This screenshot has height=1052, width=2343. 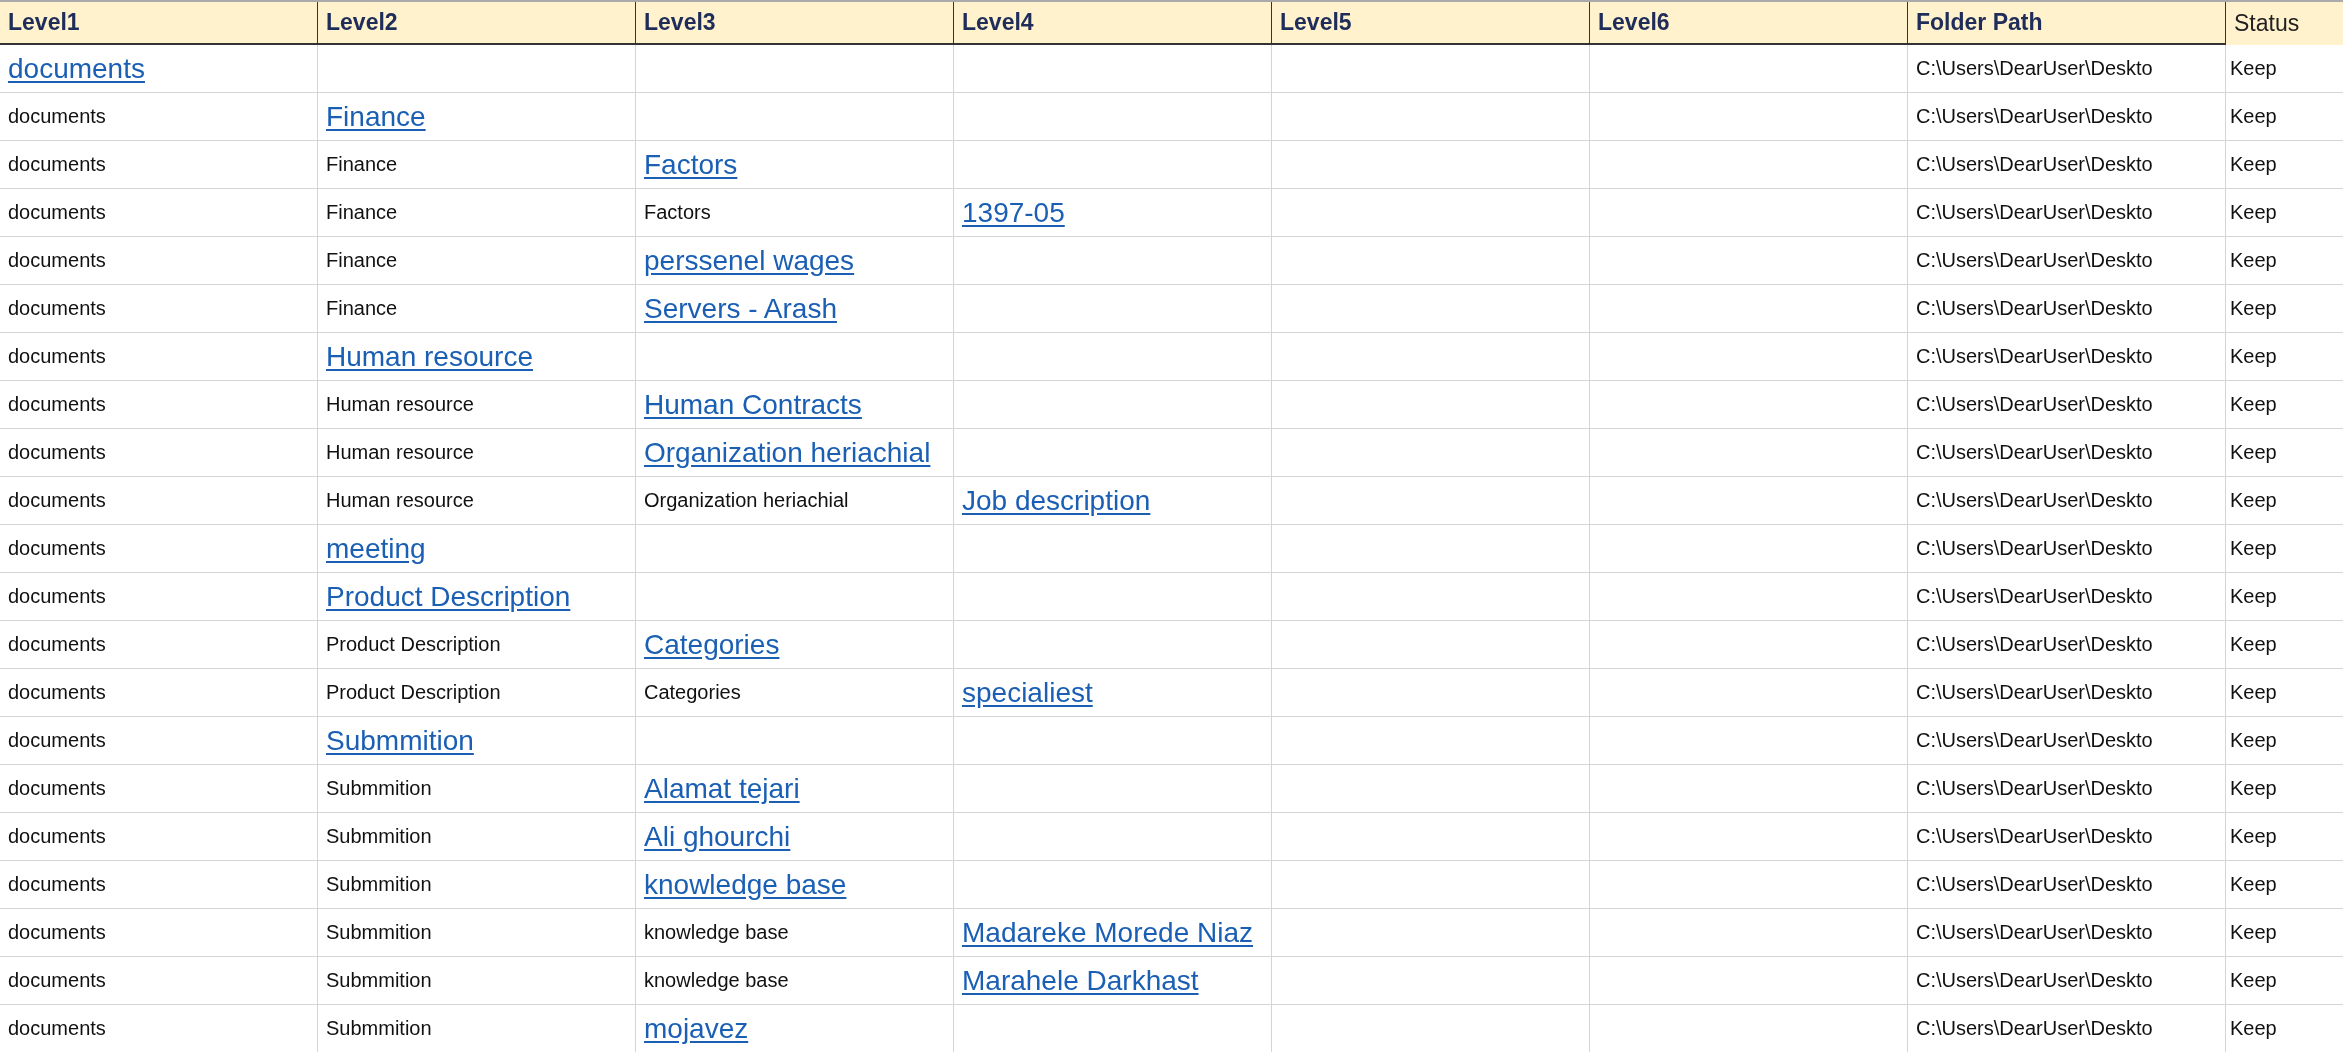 What do you see at coordinates (400, 740) in the screenshot?
I see `folder-link: Submmition` at bounding box center [400, 740].